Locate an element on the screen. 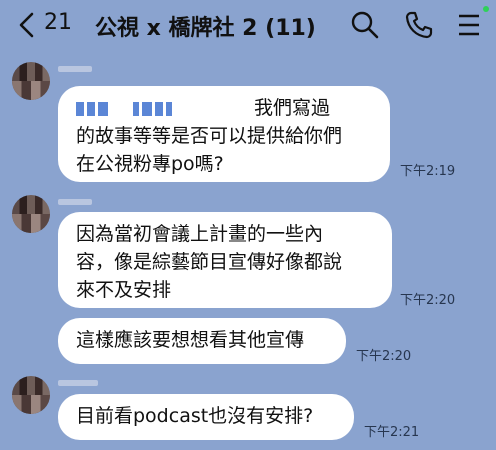 This screenshot has width=496, height=450. message-bubble: 目前看podcast也沒有安排? is located at coordinates (206, 417).